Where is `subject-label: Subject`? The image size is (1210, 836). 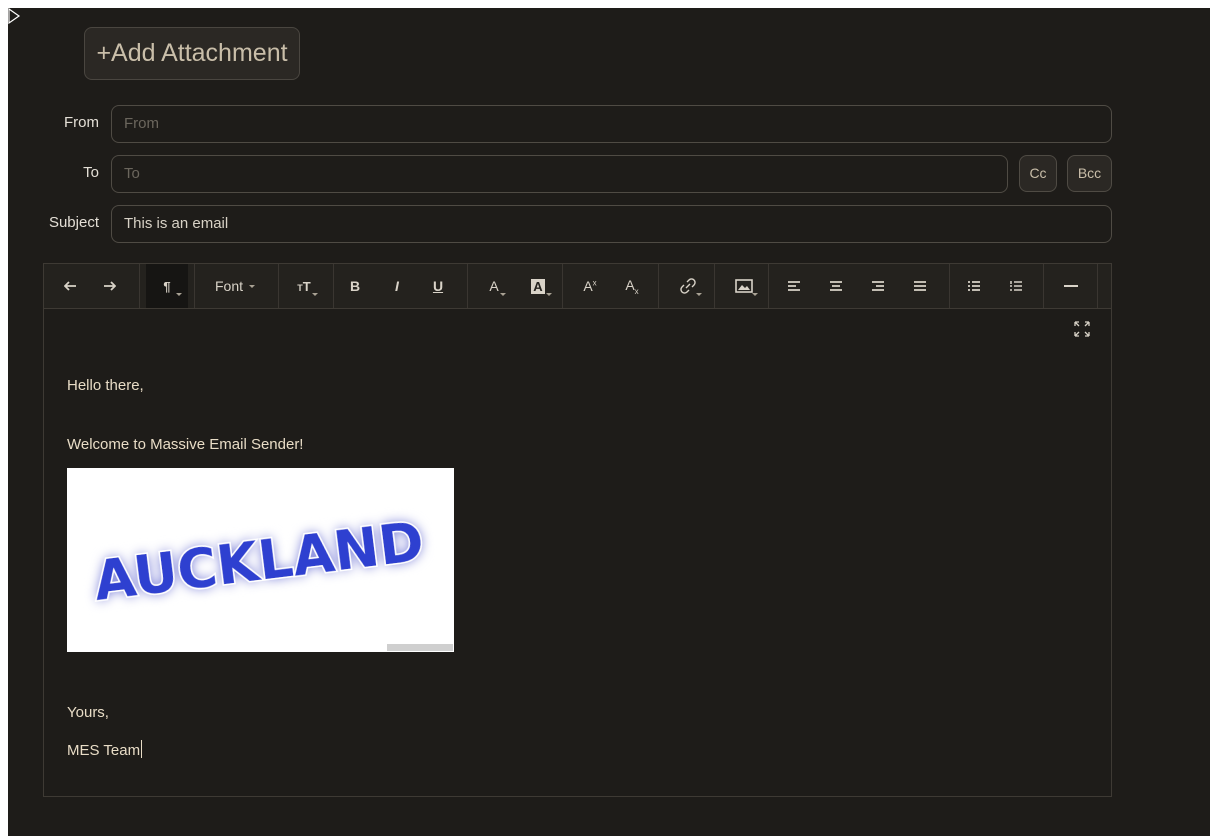
subject-label: Subject is located at coordinates (73, 222).